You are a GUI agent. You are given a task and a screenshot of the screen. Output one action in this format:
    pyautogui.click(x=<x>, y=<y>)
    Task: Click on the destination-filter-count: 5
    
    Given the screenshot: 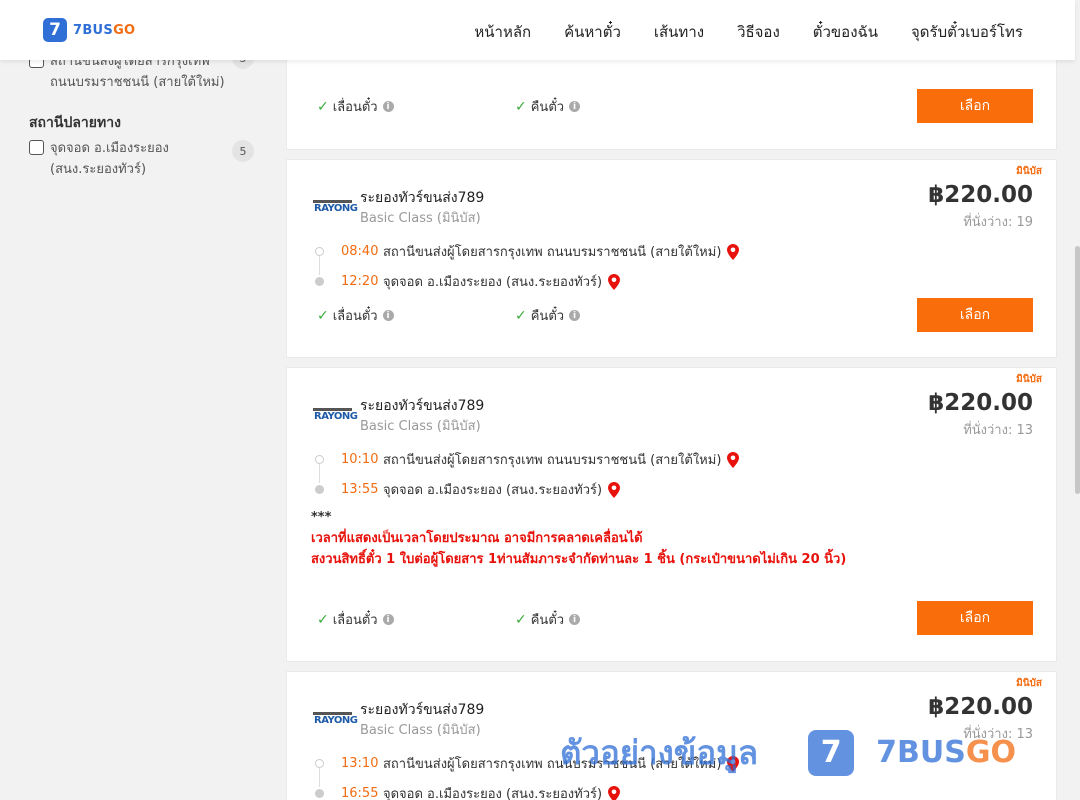 What is the action you would take?
    pyautogui.click(x=243, y=151)
    